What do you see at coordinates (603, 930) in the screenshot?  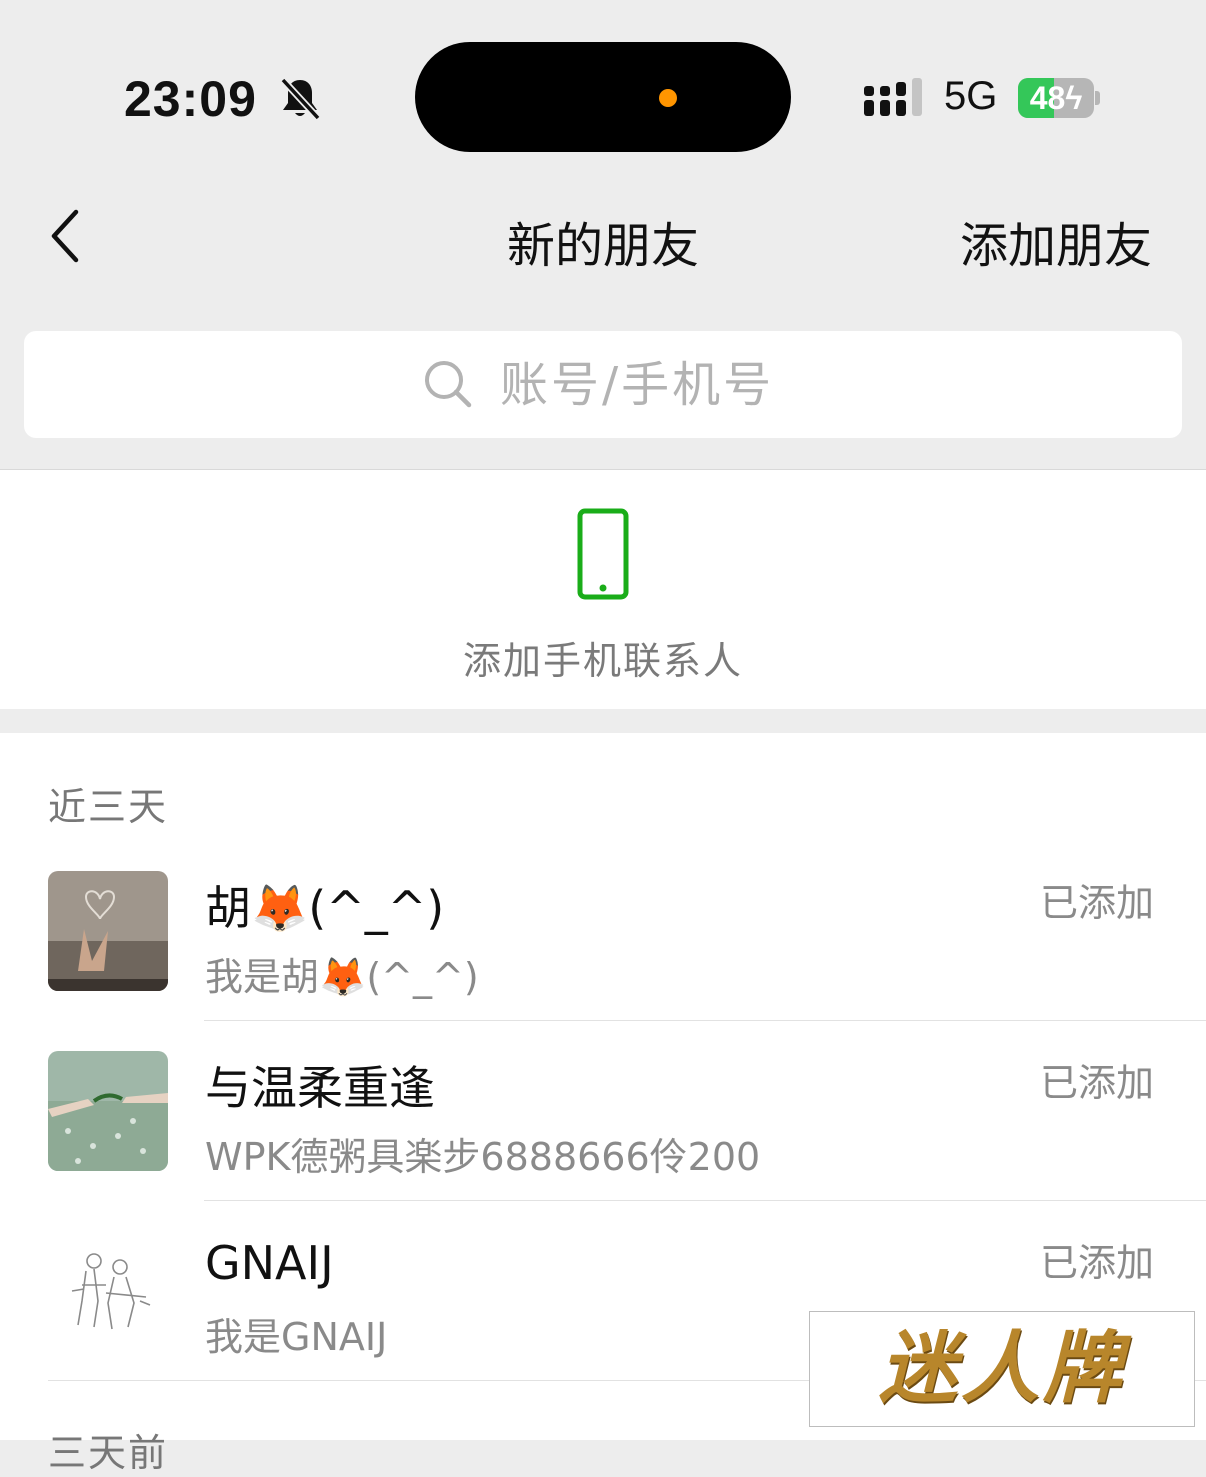 I see `list-item` at bounding box center [603, 930].